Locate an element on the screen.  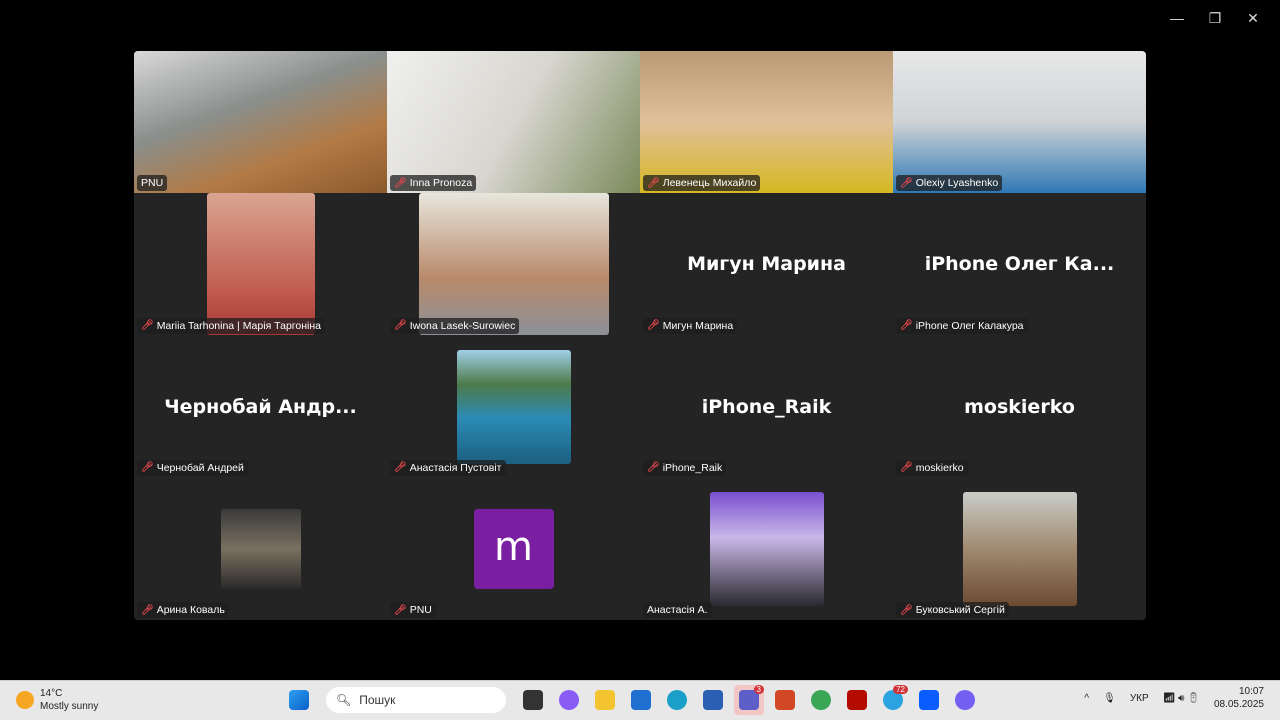
participant-tile: iPhone Олег Ка... 🎤︎ iPhone Олег Калакура is located at coordinates (1019, 264).